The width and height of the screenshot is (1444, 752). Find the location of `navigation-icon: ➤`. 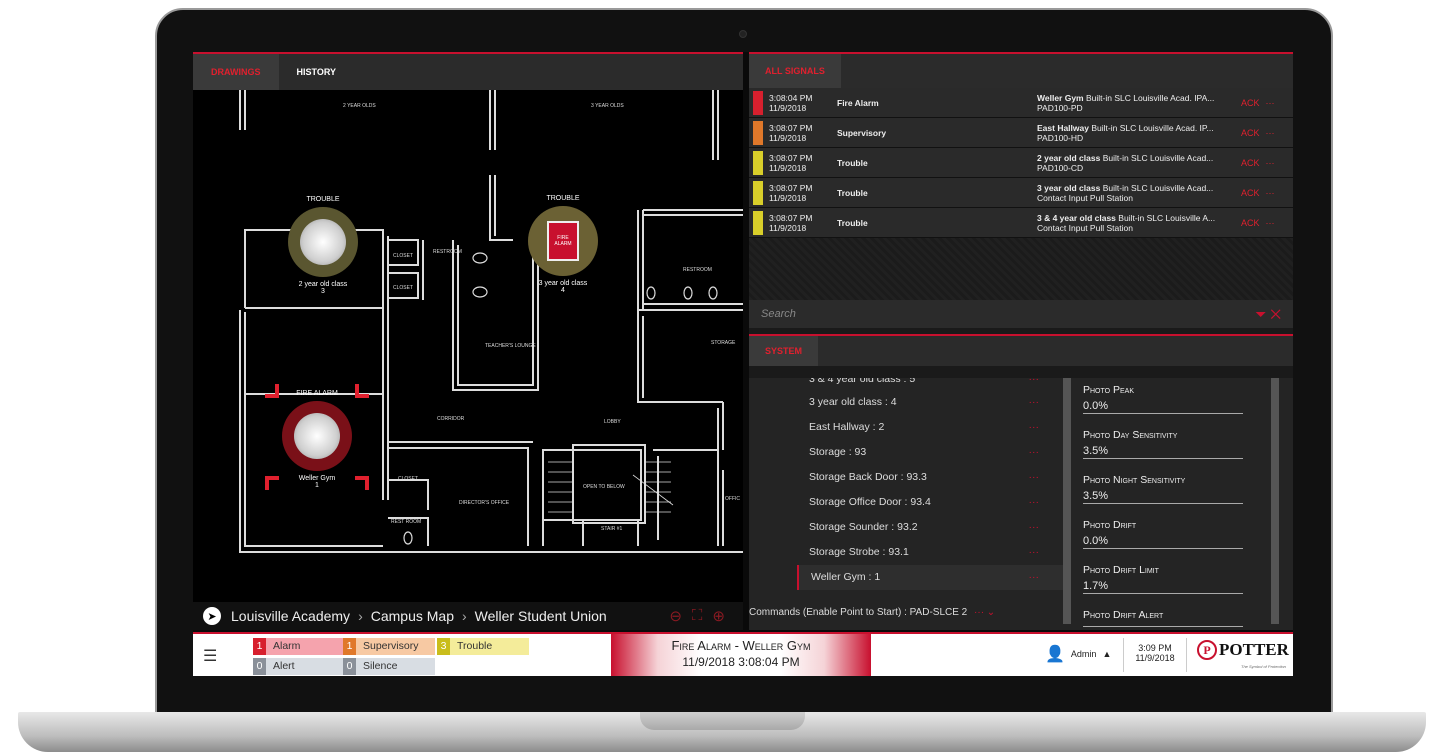

navigation-icon: ➤ is located at coordinates (212, 616).